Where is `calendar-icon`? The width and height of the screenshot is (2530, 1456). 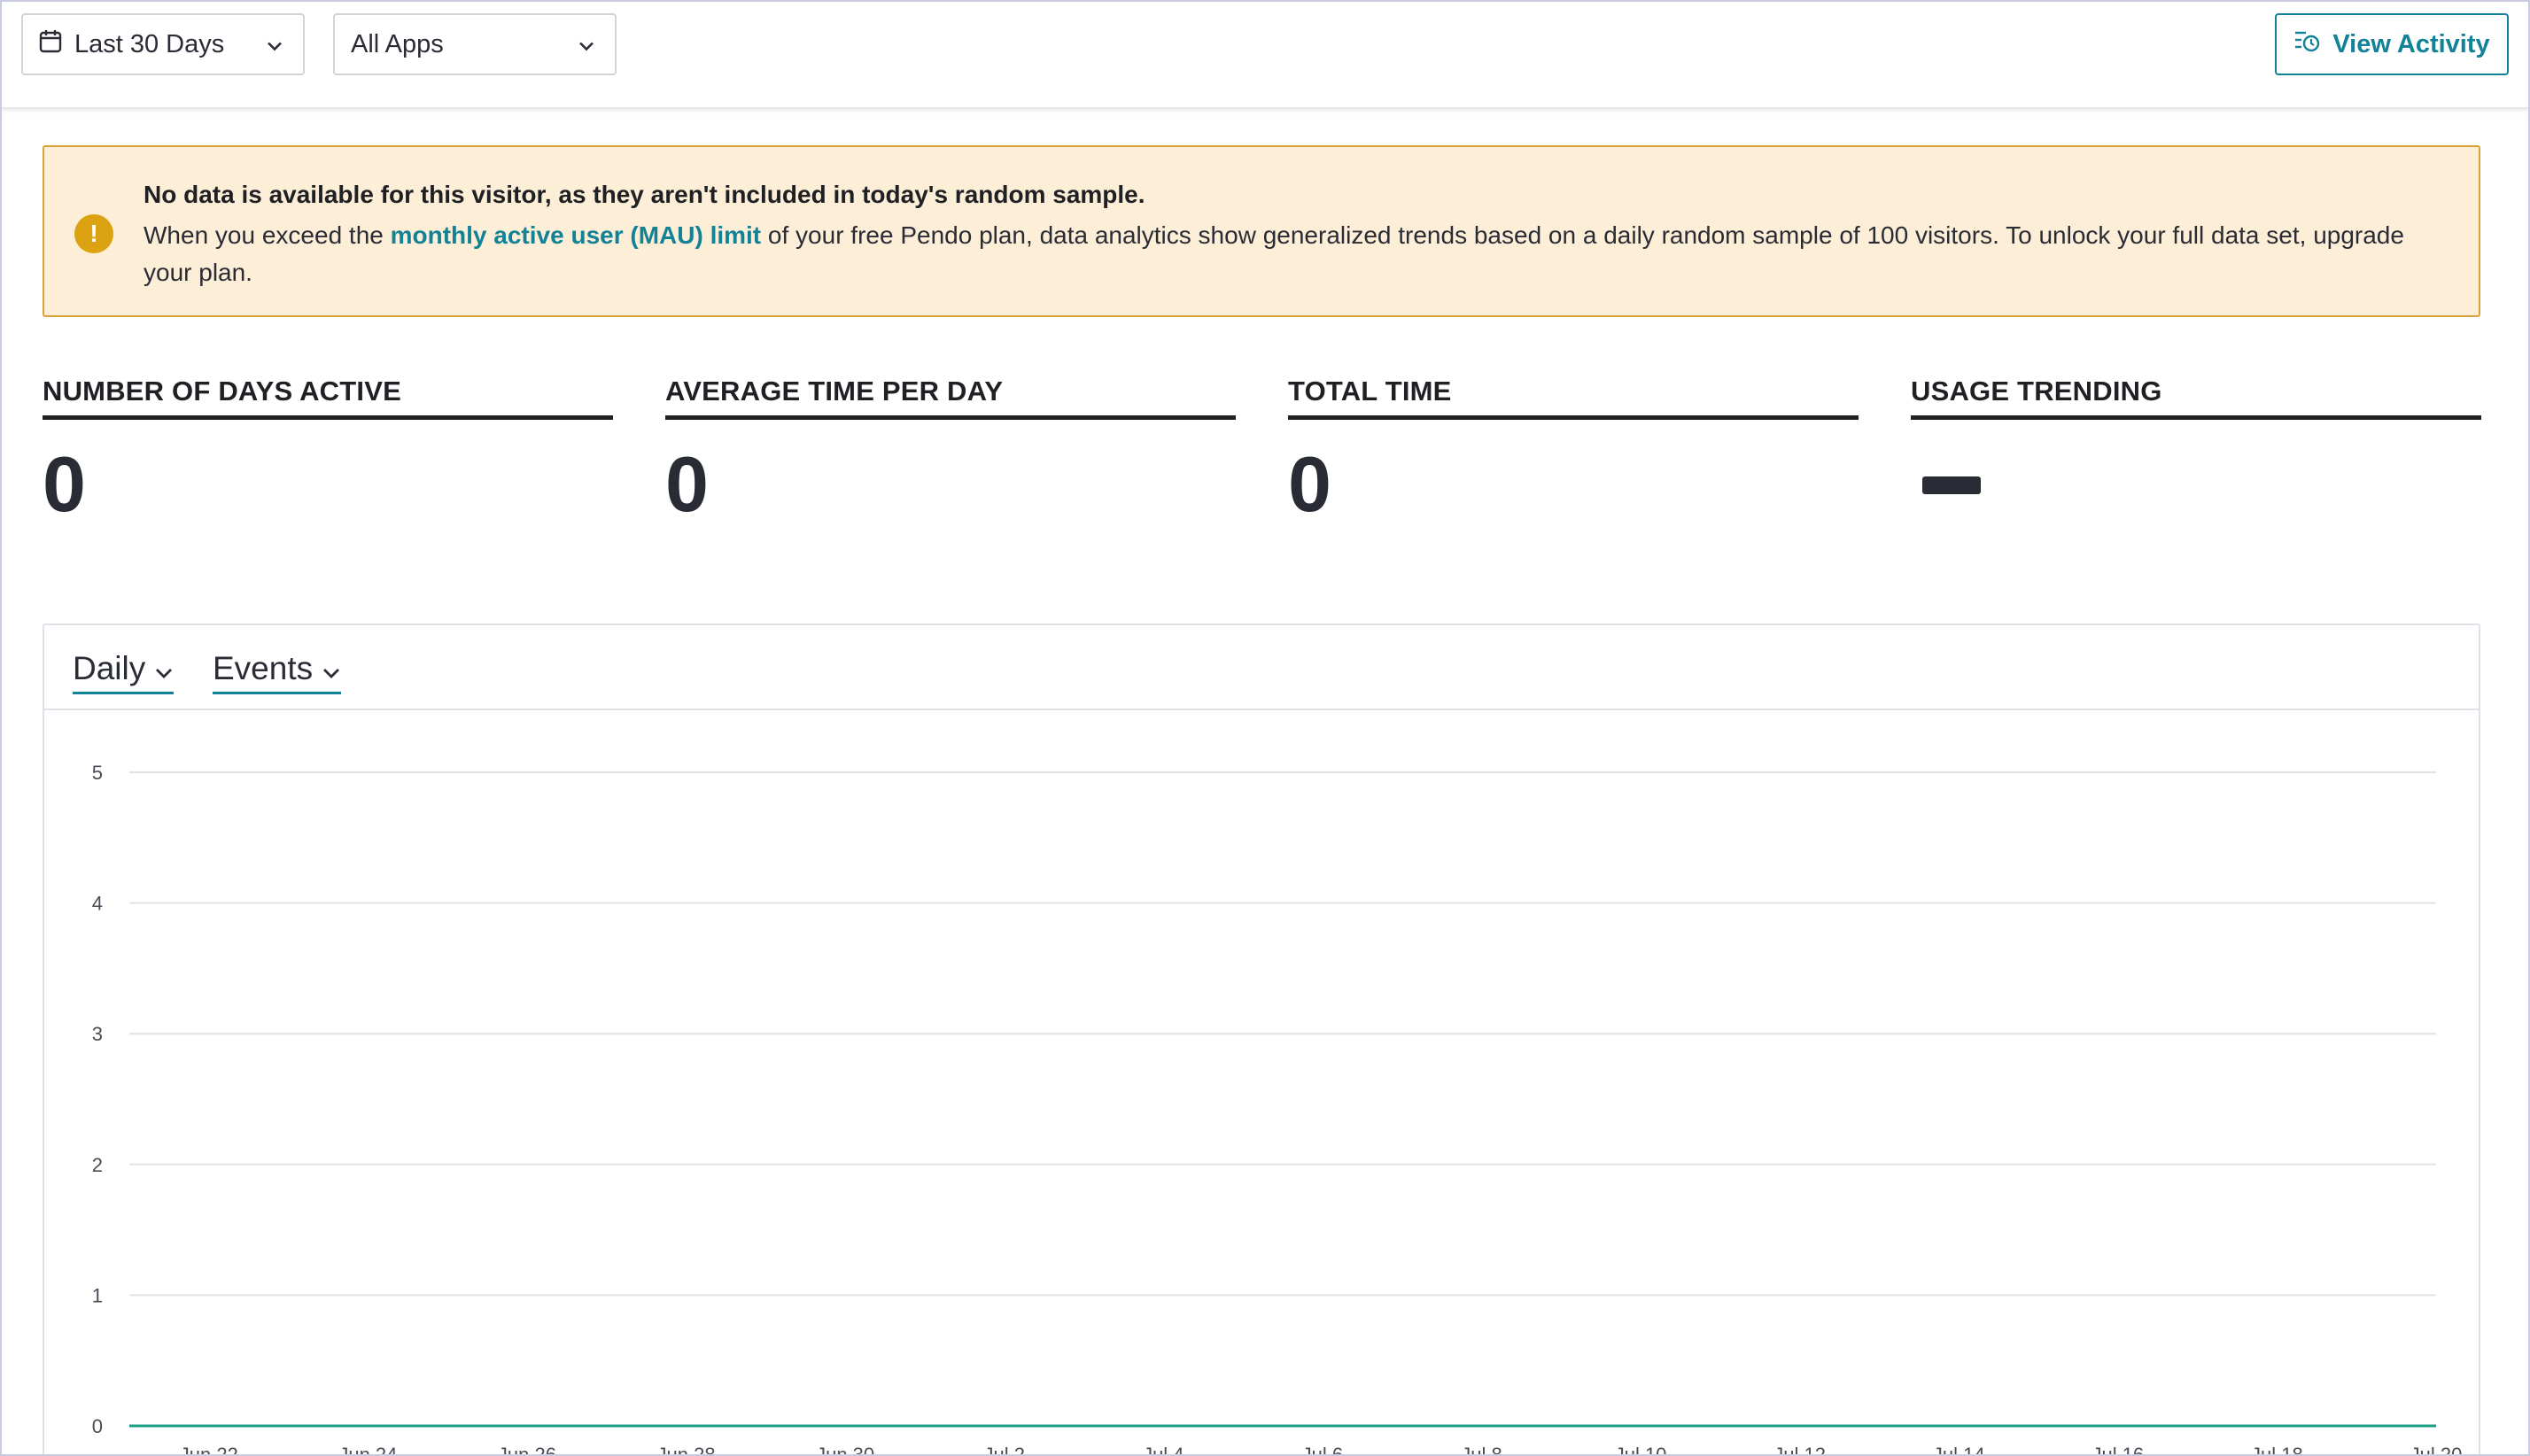
calendar-icon is located at coordinates (50, 44).